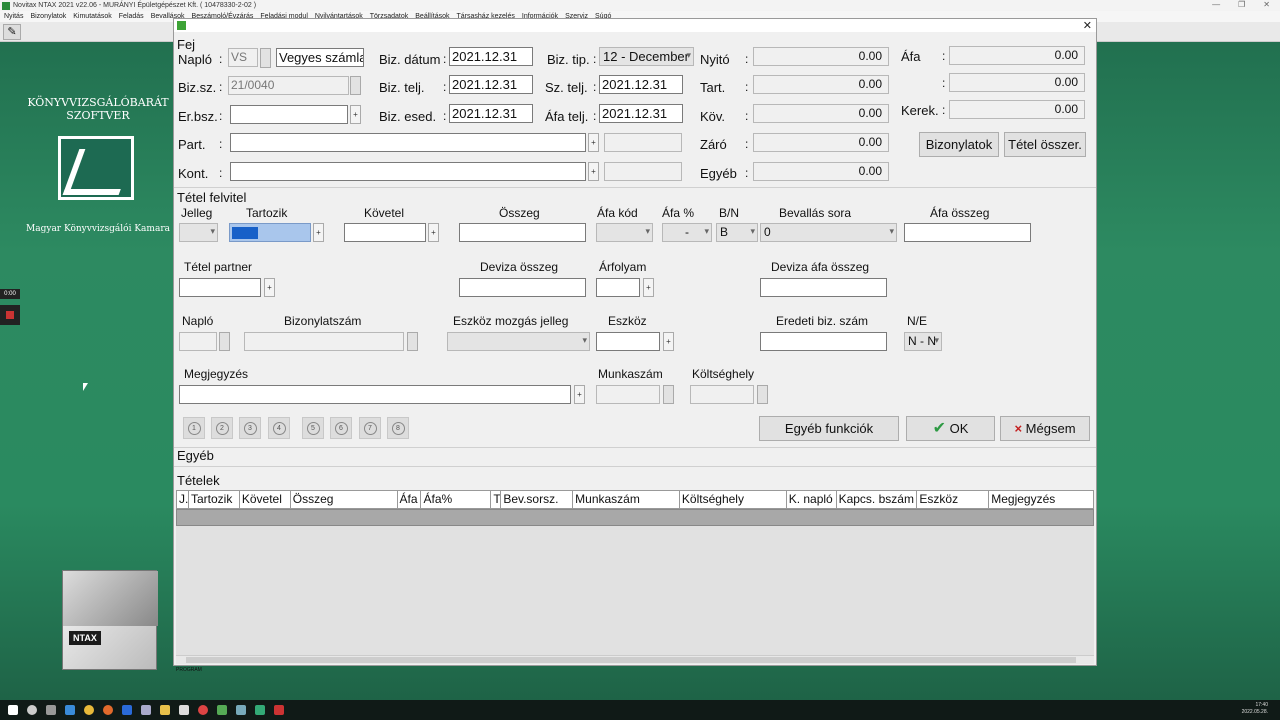 The image size is (1280, 720). What do you see at coordinates (967, 232) in the screenshot?
I see `afa-osszeg-field` at bounding box center [967, 232].